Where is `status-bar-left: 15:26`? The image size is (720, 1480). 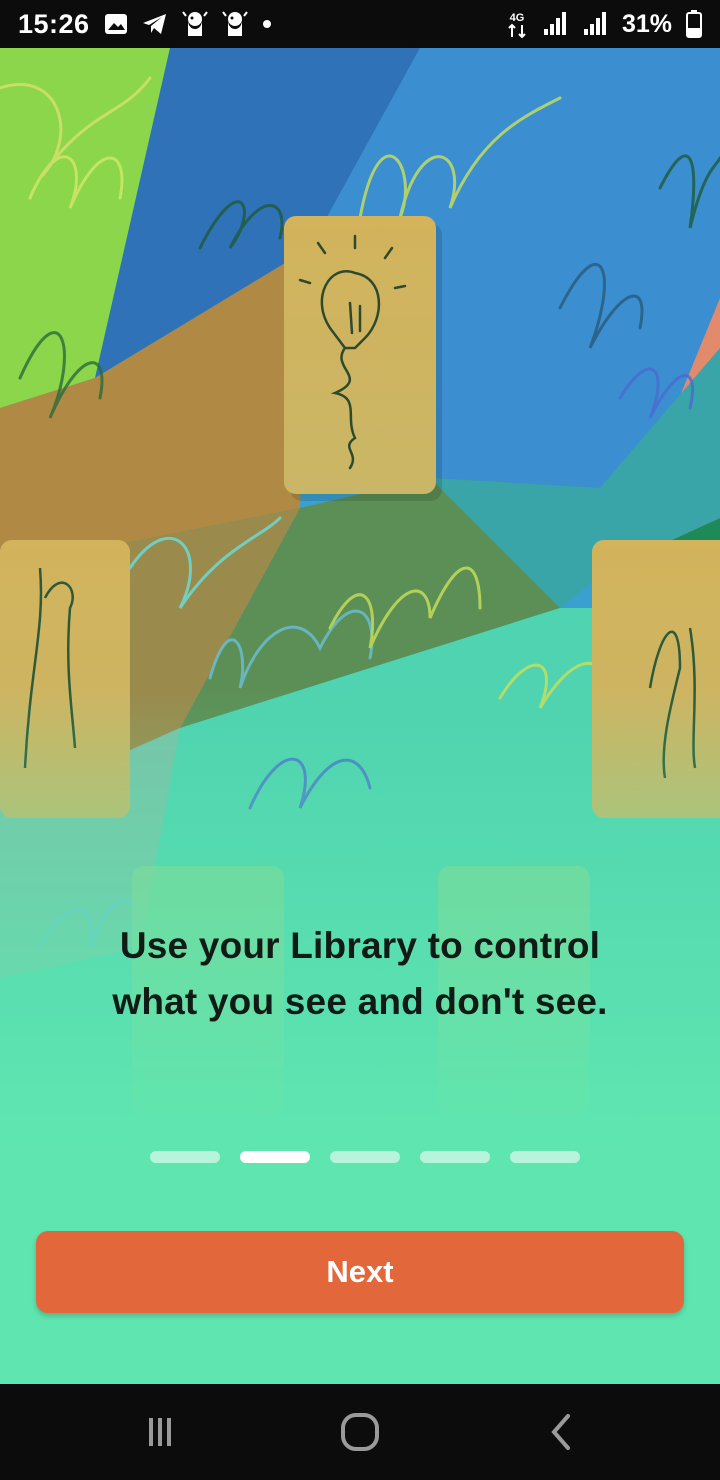 status-bar-left: 15:26 is located at coordinates (145, 24).